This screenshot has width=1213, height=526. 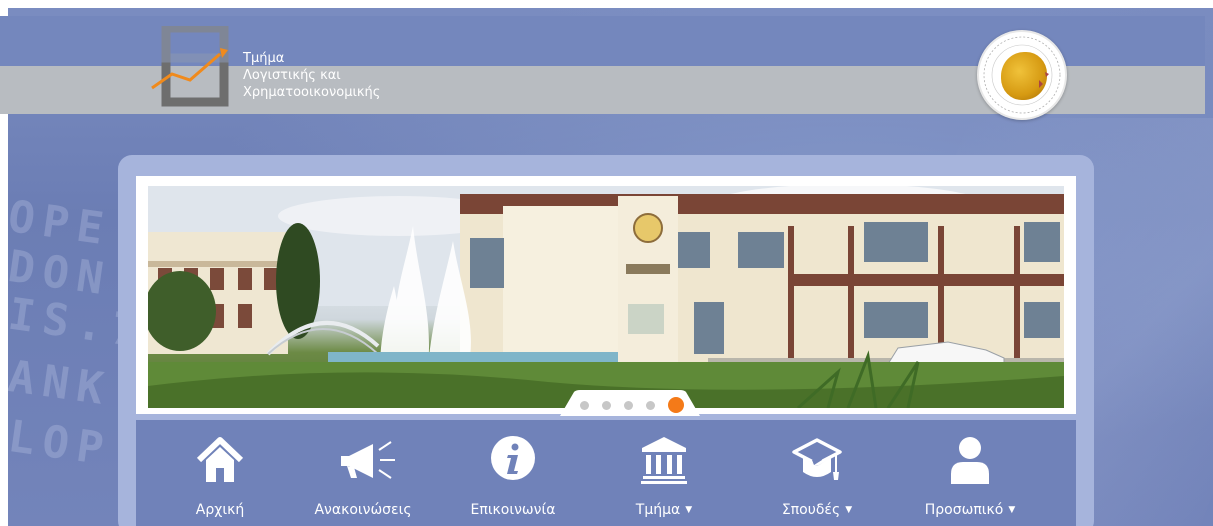 I want to click on nav-item-staff: Προσωπικό ▼, so click(x=970, y=479).